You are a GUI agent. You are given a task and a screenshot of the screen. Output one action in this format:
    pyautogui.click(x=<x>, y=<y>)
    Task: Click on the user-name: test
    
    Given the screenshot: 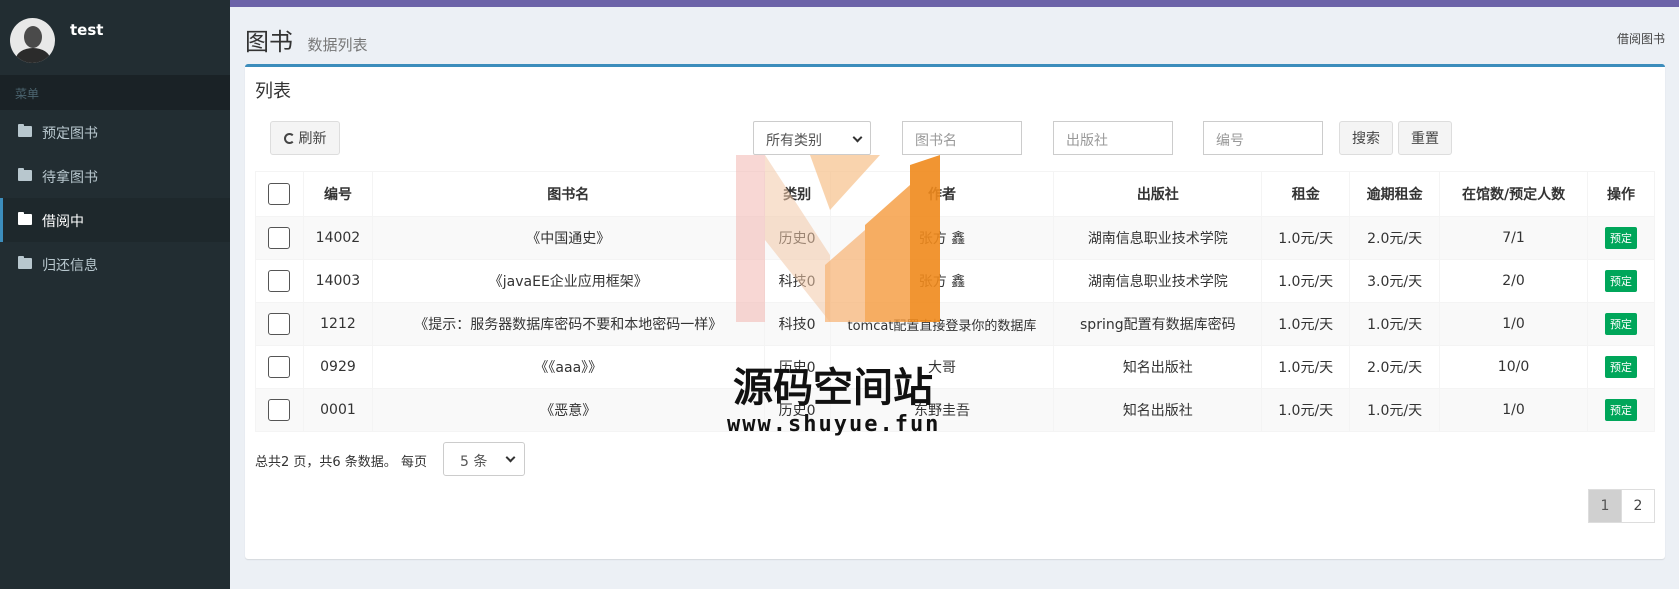 What is the action you would take?
    pyautogui.click(x=87, y=30)
    